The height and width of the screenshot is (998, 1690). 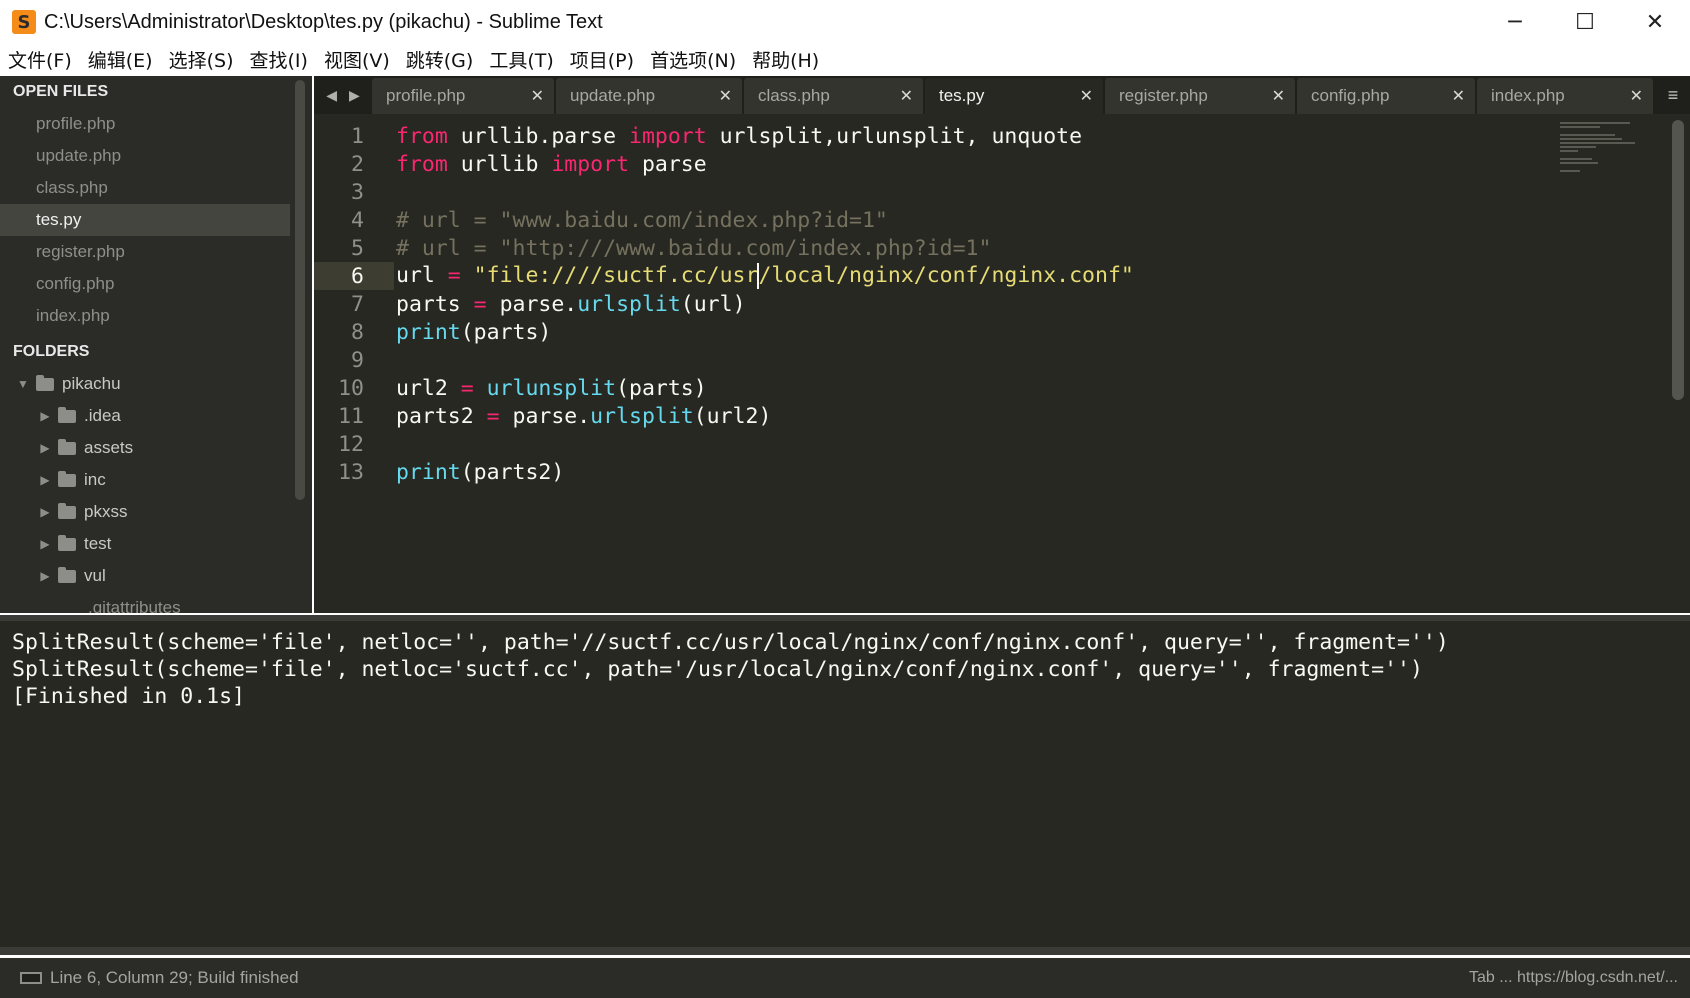 I want to click on folder-root: ▼ pikachu, so click(x=156, y=384).